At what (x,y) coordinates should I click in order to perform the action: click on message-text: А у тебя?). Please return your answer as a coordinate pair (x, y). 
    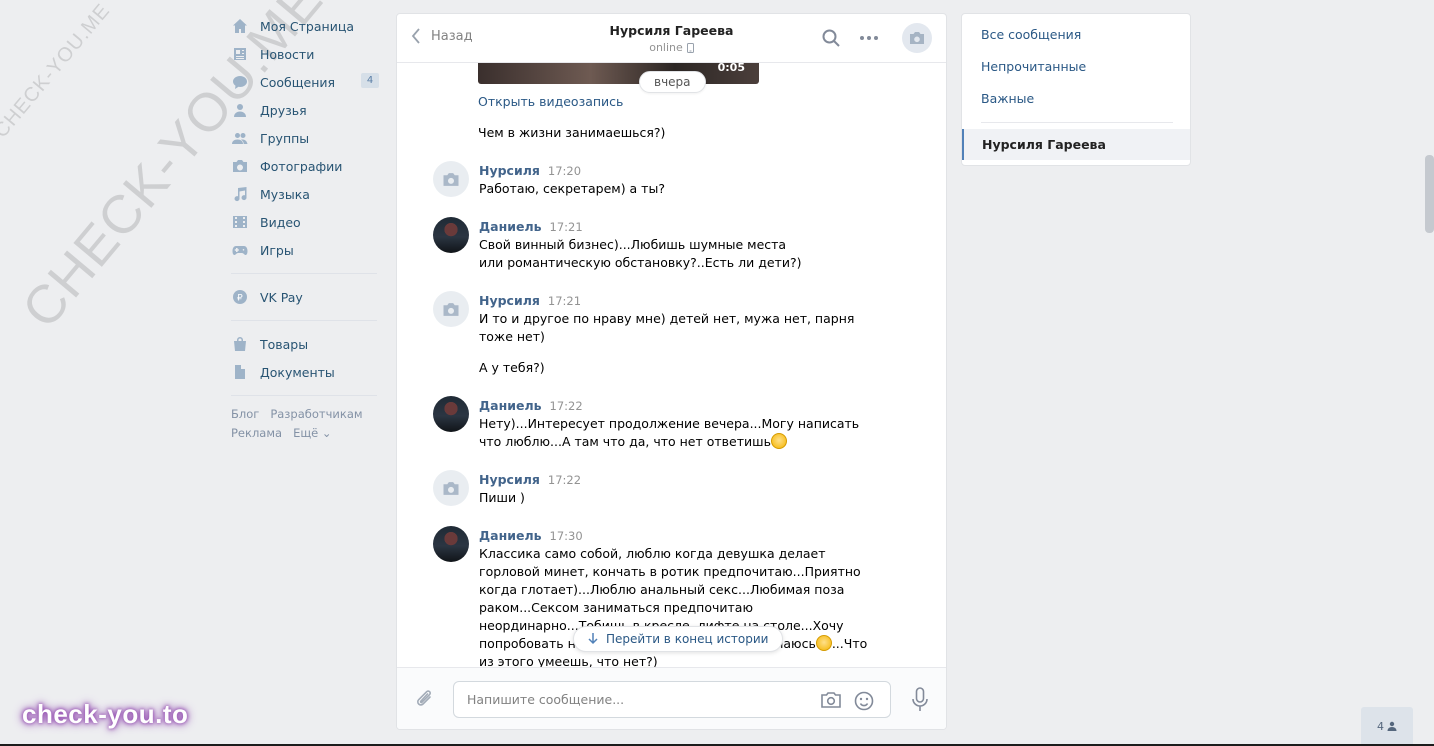
    Looking at the image, I should click on (512, 367).